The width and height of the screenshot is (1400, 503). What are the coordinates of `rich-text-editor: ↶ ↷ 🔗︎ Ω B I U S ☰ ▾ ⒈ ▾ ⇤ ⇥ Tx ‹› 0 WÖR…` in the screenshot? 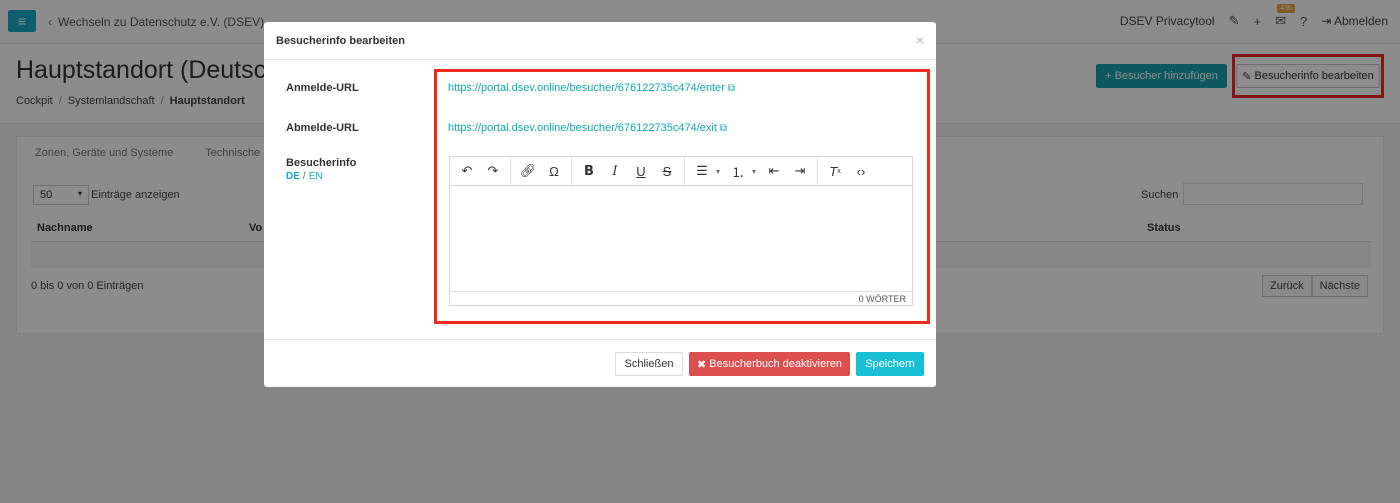 It's located at (681, 231).